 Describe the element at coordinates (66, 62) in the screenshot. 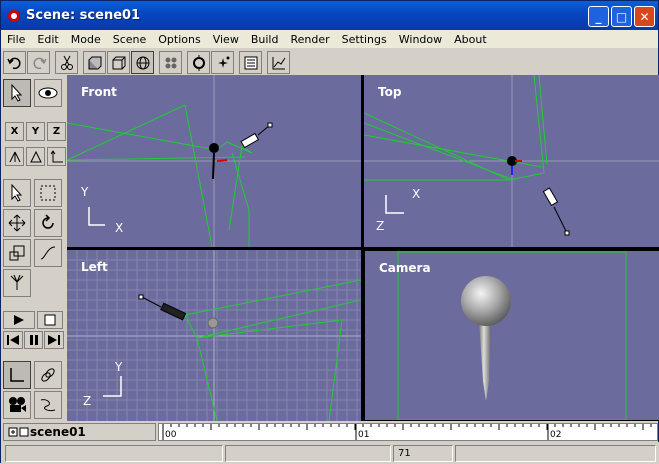

I see `cut-icon` at that location.